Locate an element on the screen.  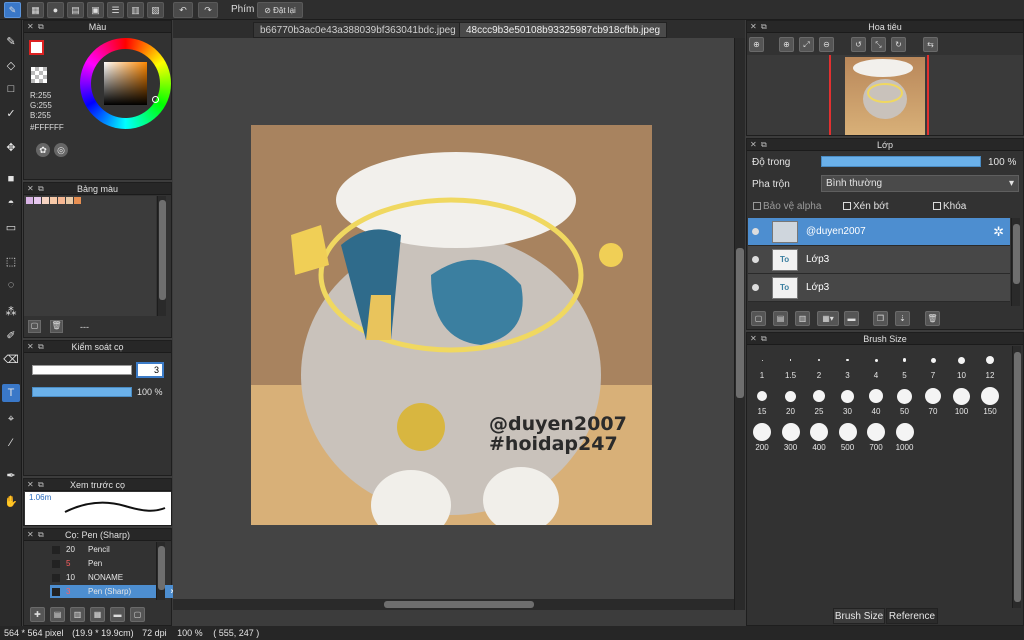
add-brush-icon: ✚ is located at coordinates (37, 614).